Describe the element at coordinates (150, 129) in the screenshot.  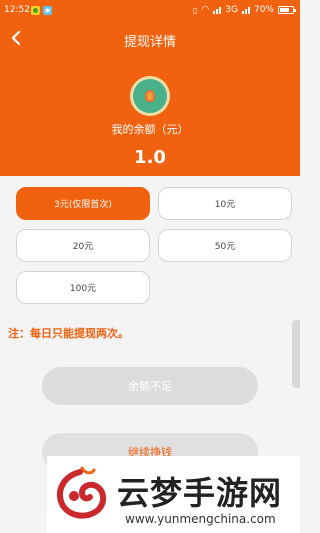
I see `balance-label: 我的余额（元）` at that location.